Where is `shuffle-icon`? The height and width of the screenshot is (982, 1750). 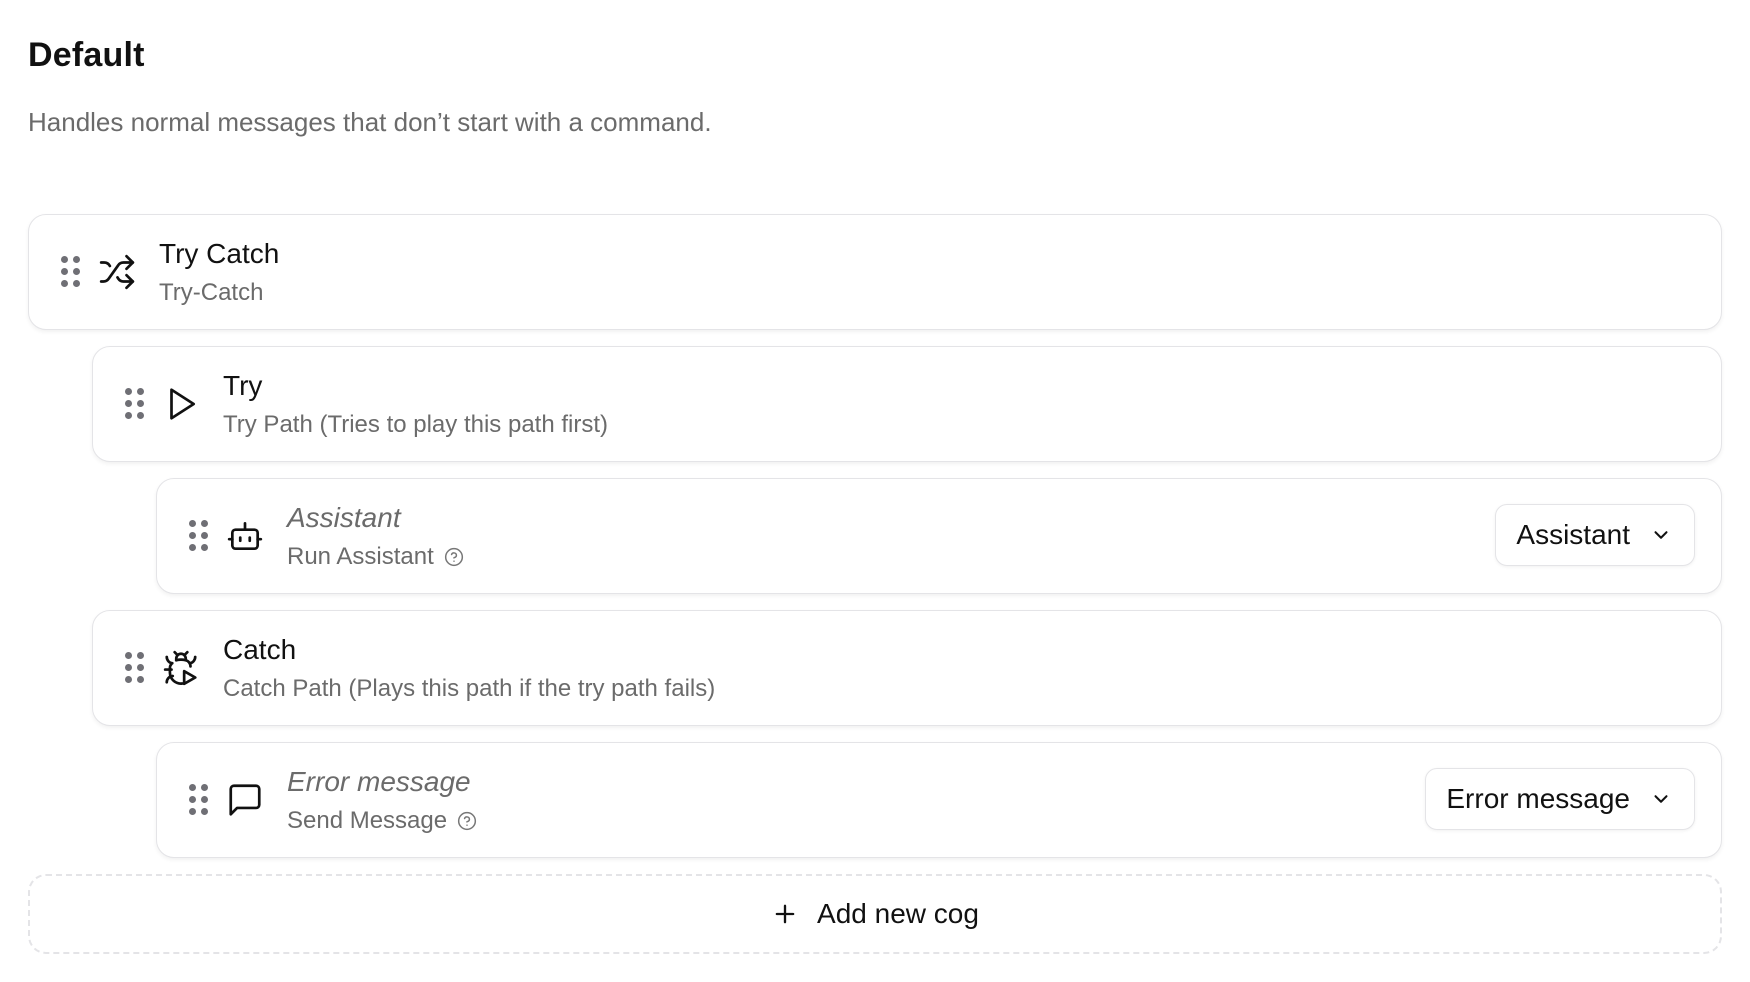 shuffle-icon is located at coordinates (117, 272).